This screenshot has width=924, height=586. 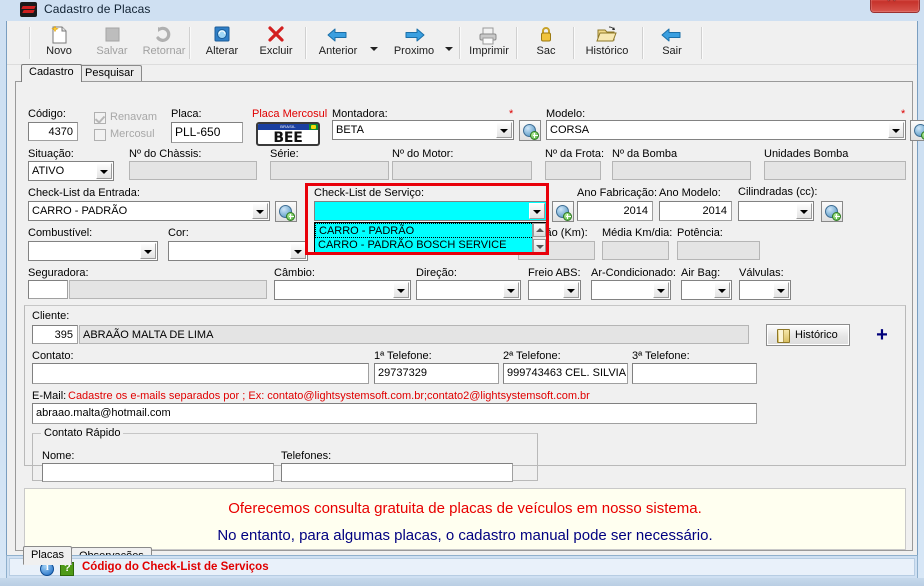 What do you see at coordinates (71, 171) in the screenshot?
I see `situacao-combo: ATIVO` at bounding box center [71, 171].